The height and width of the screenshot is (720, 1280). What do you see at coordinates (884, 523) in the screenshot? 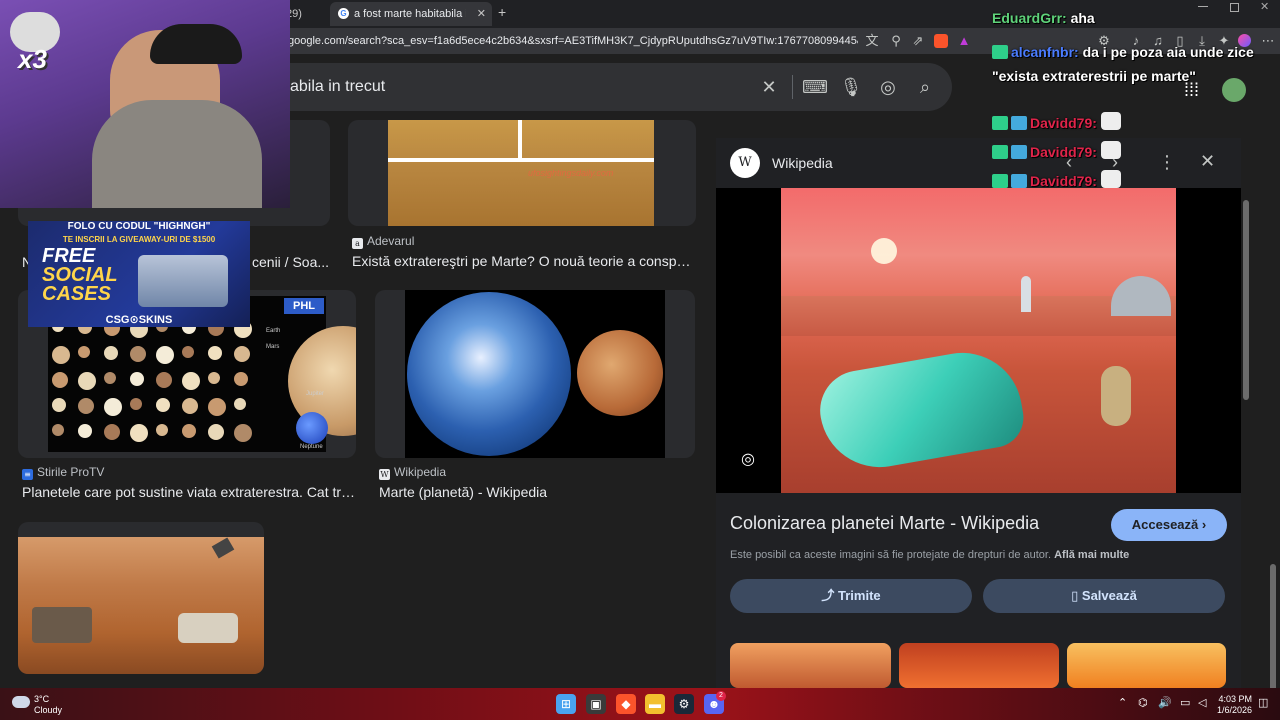
I see `image-caption: Colonizarea planetei Marte - Wikipedia` at bounding box center [884, 523].